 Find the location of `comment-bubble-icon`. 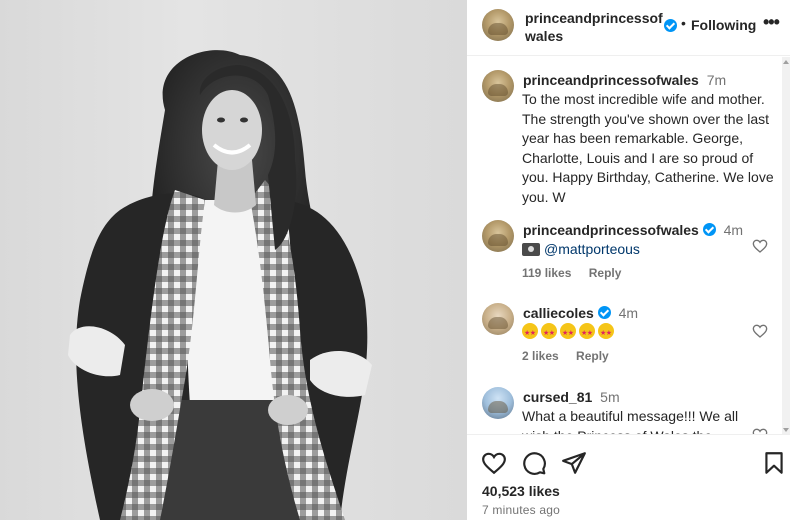

comment-bubble-icon is located at coordinates (534, 463).